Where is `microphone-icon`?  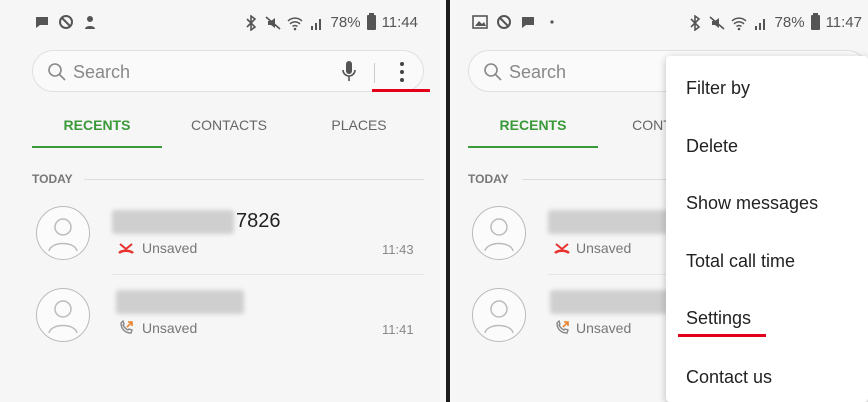
microphone-icon is located at coordinates (349, 72).